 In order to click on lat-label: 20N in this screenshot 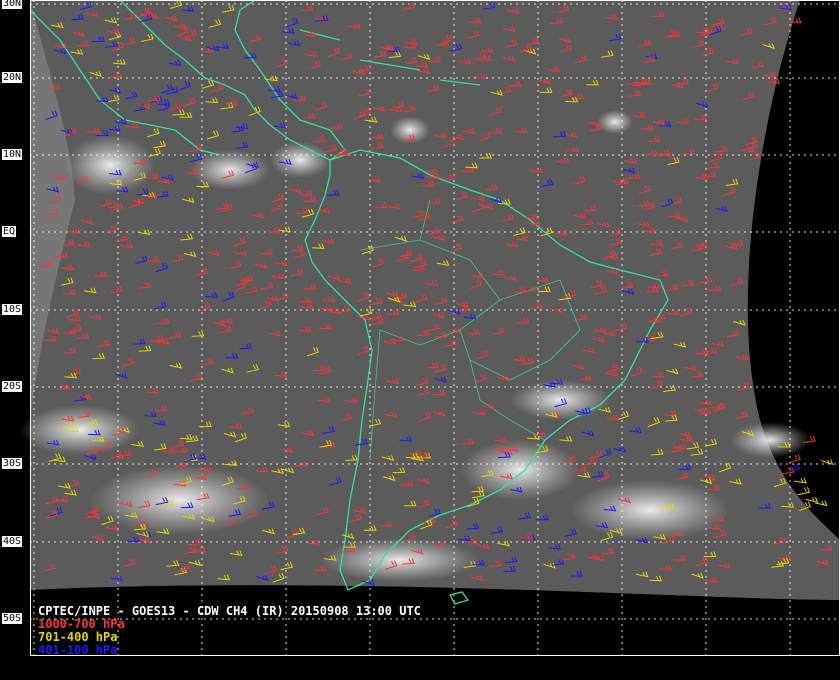, I will do `click(12, 77)`.